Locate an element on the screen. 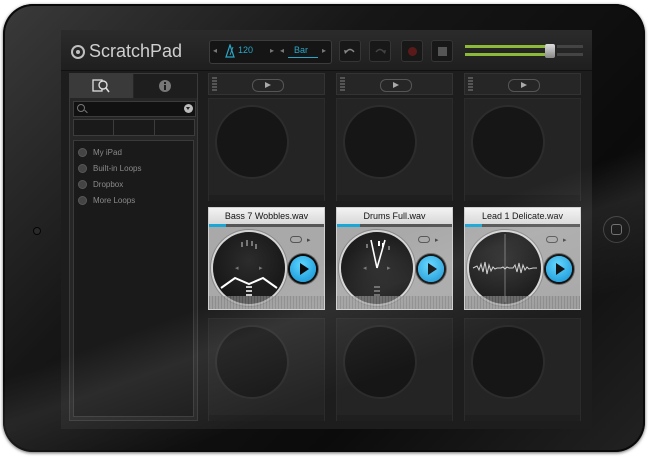  browse-search-icon is located at coordinates (101, 86).